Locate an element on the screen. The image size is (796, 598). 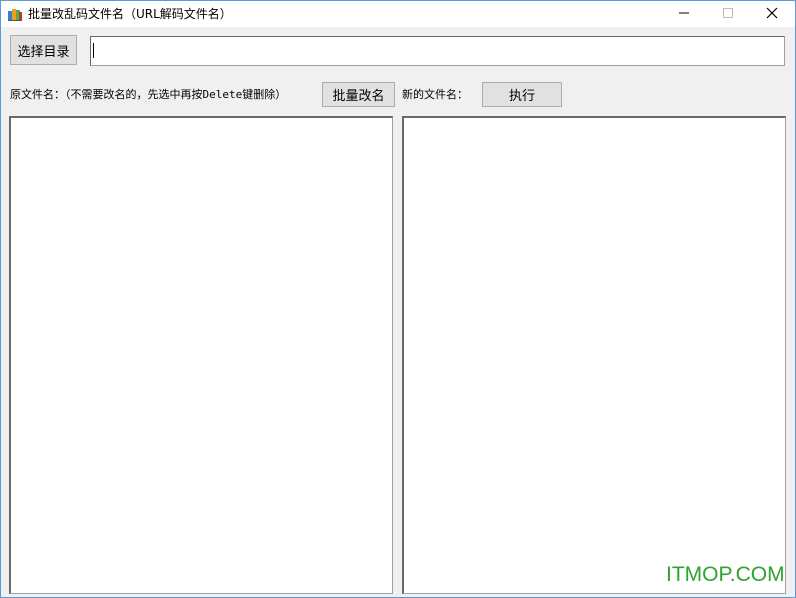
watermark-text: ITMOP.COM is located at coordinates (725, 574).